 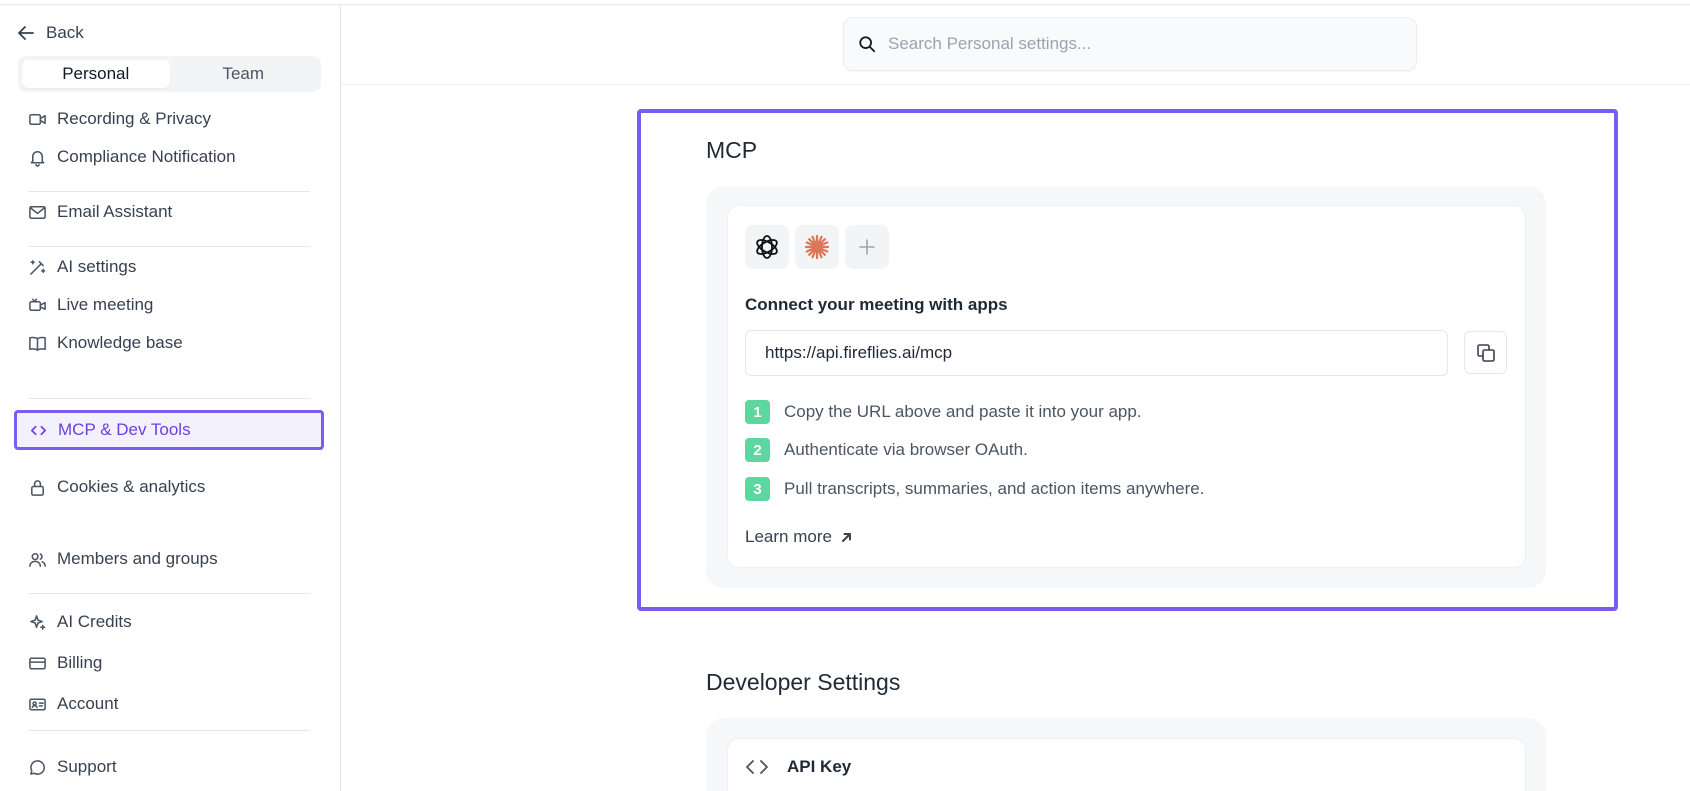 What do you see at coordinates (757, 412) in the screenshot?
I see `step-number-badge: 1` at bounding box center [757, 412].